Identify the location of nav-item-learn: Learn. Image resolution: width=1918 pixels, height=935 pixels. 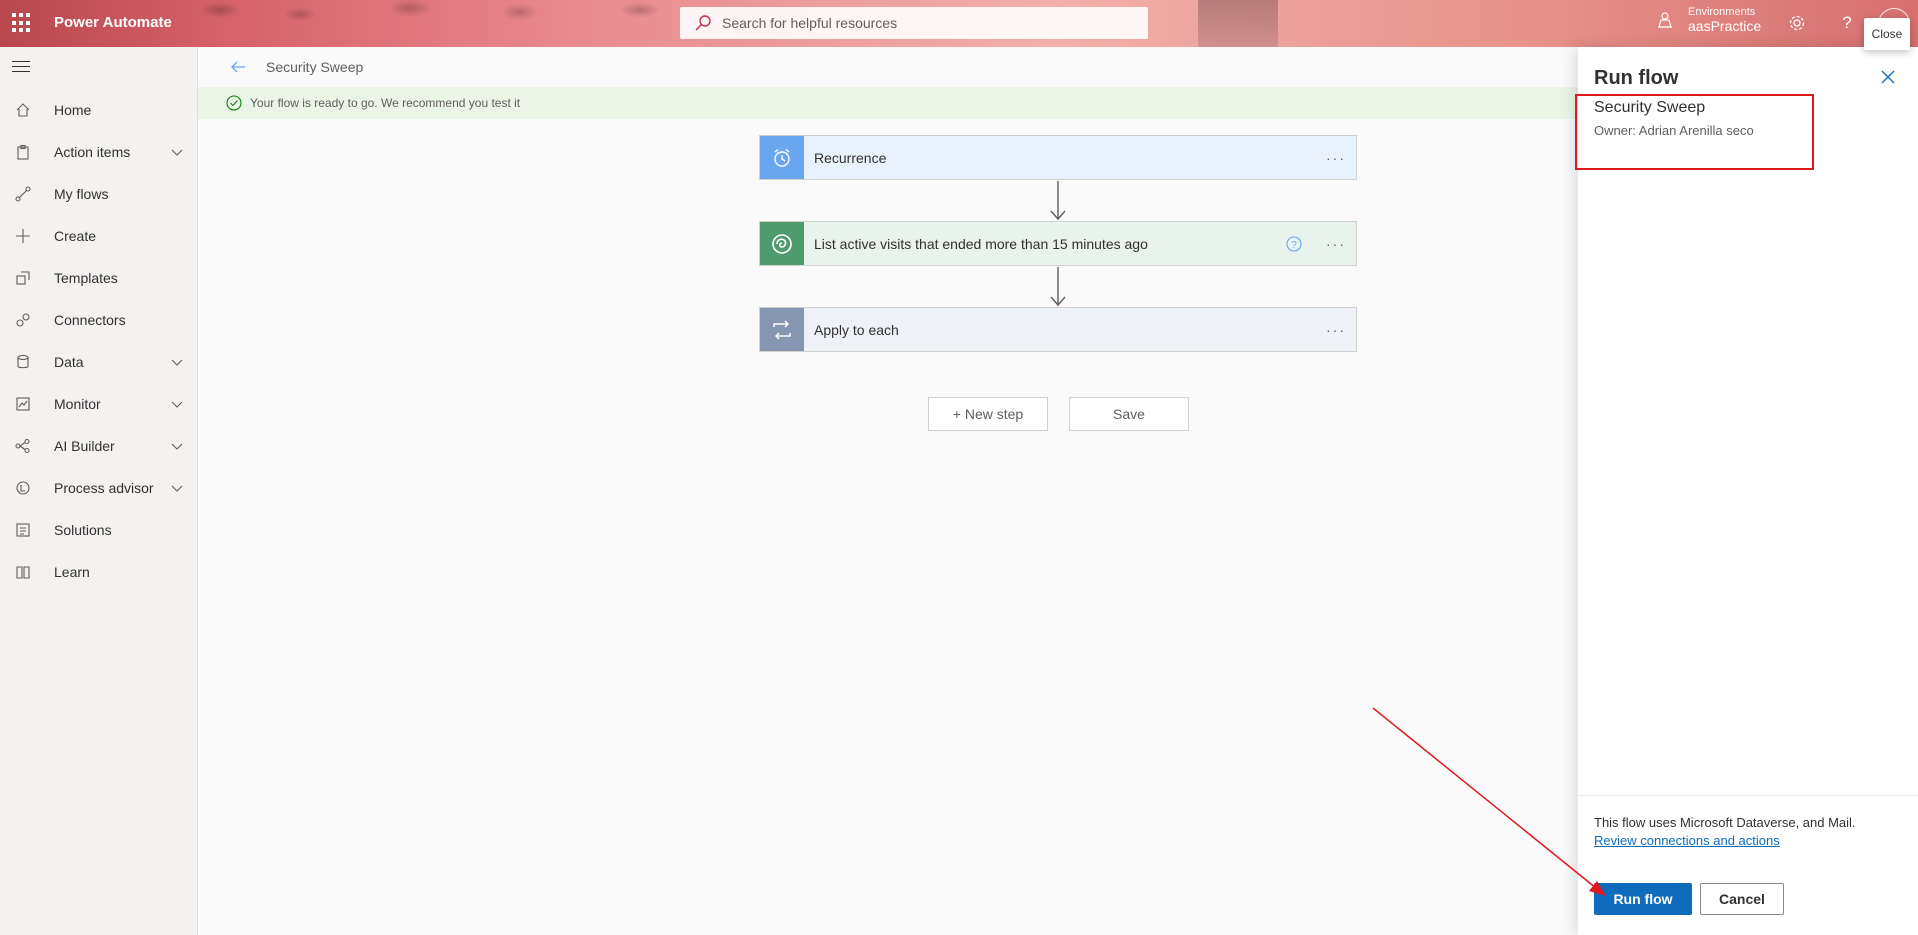
(98, 572).